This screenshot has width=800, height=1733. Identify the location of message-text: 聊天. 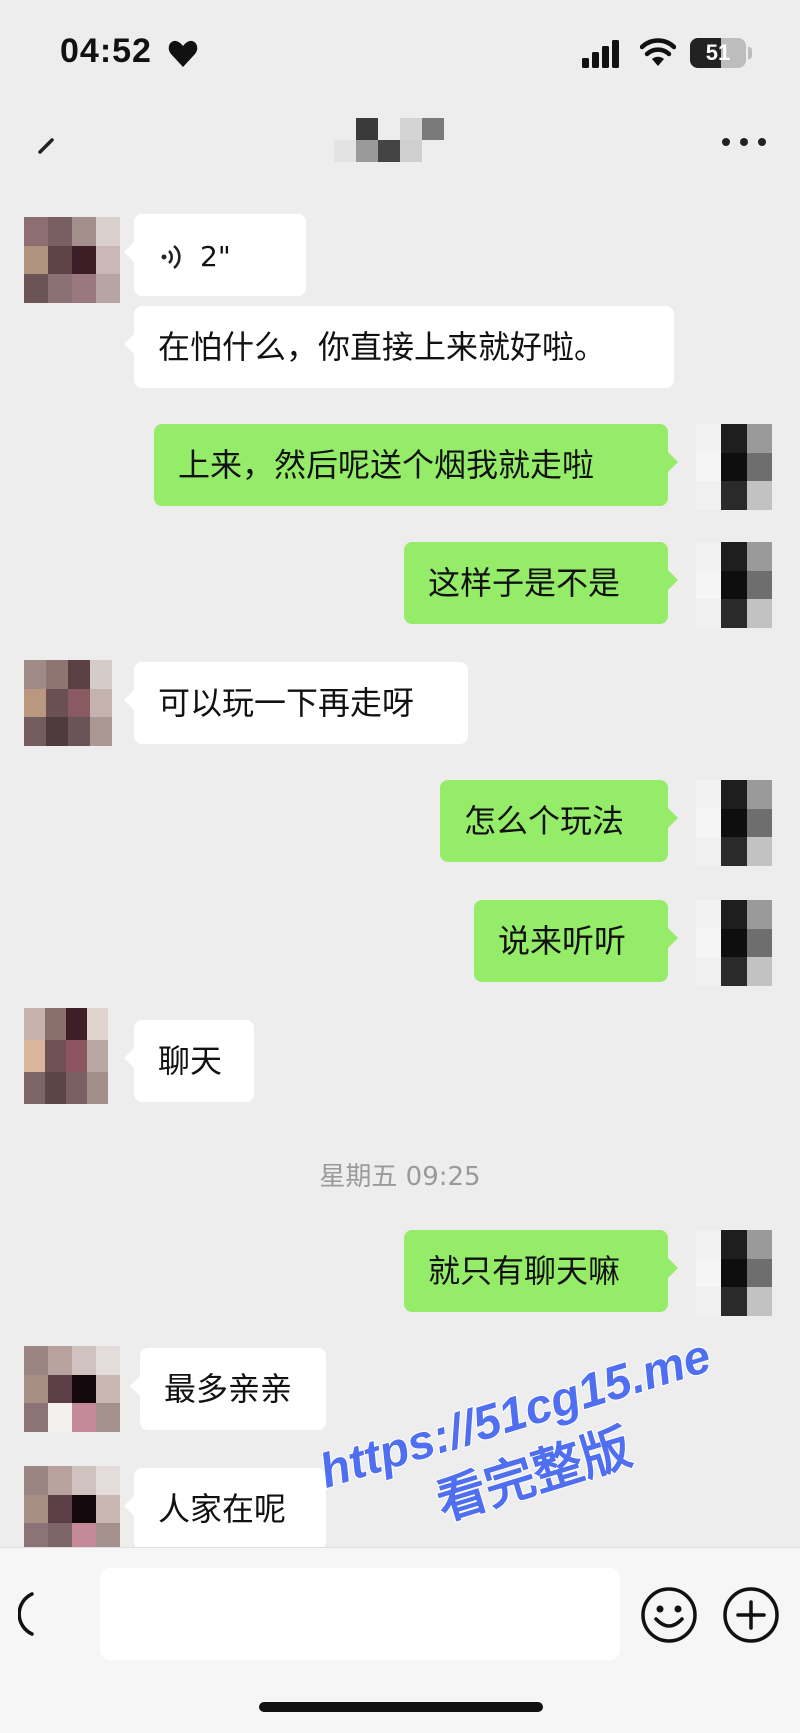
(190, 1061).